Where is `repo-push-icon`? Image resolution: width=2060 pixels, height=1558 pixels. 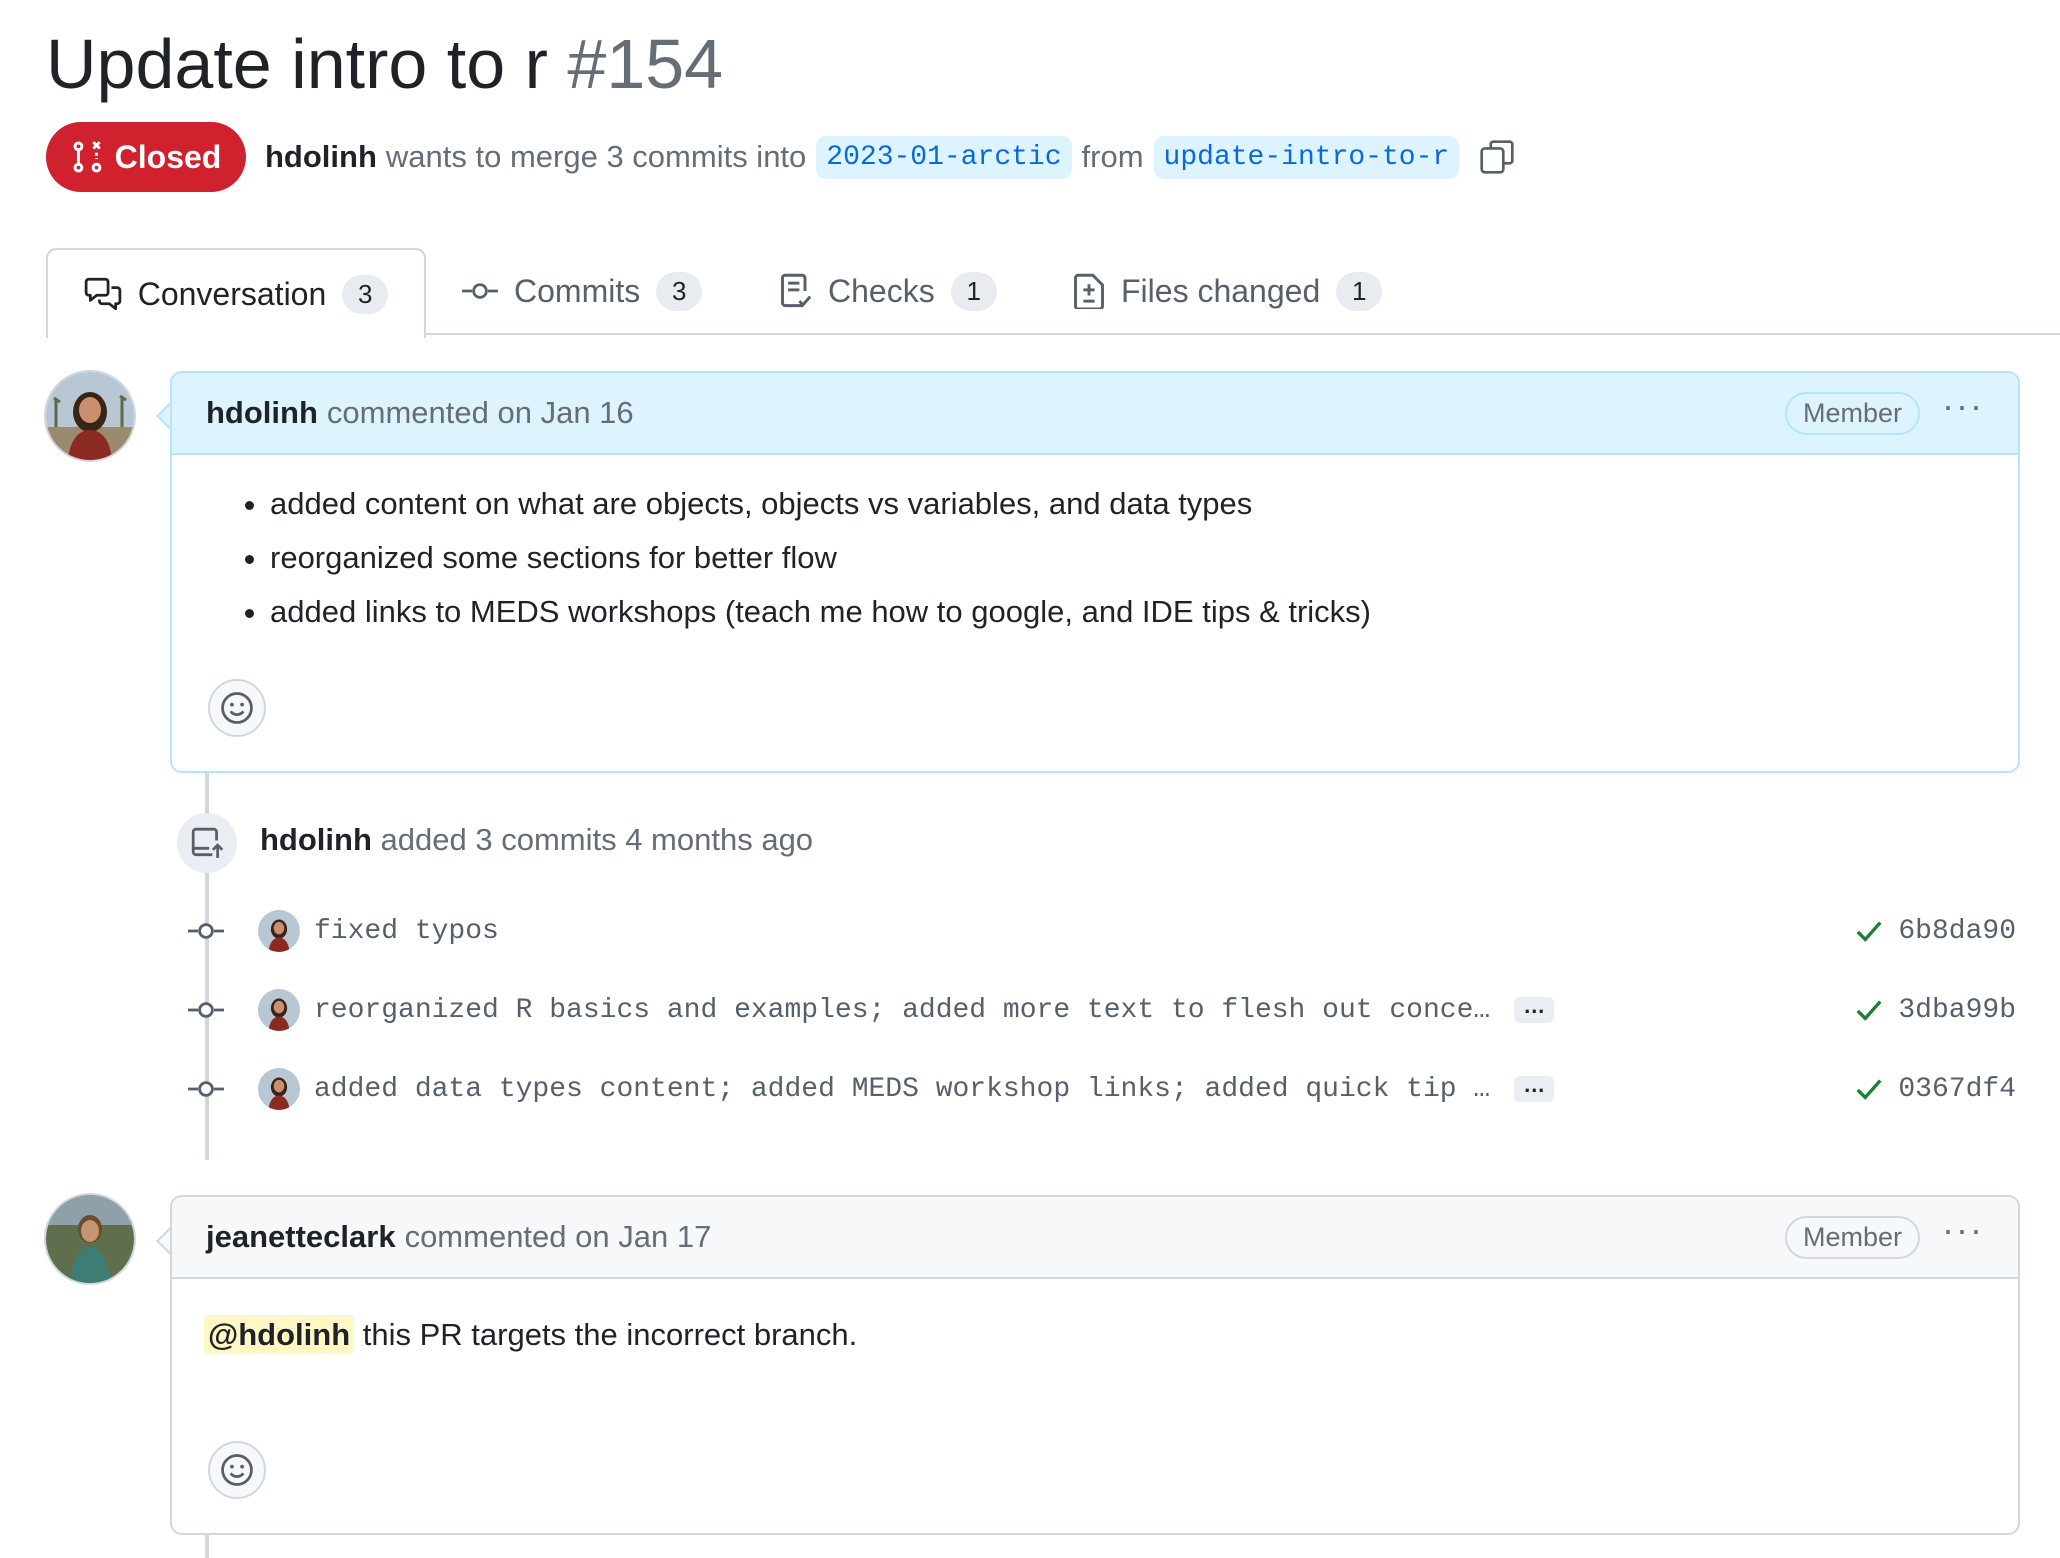
repo-push-icon is located at coordinates (207, 843).